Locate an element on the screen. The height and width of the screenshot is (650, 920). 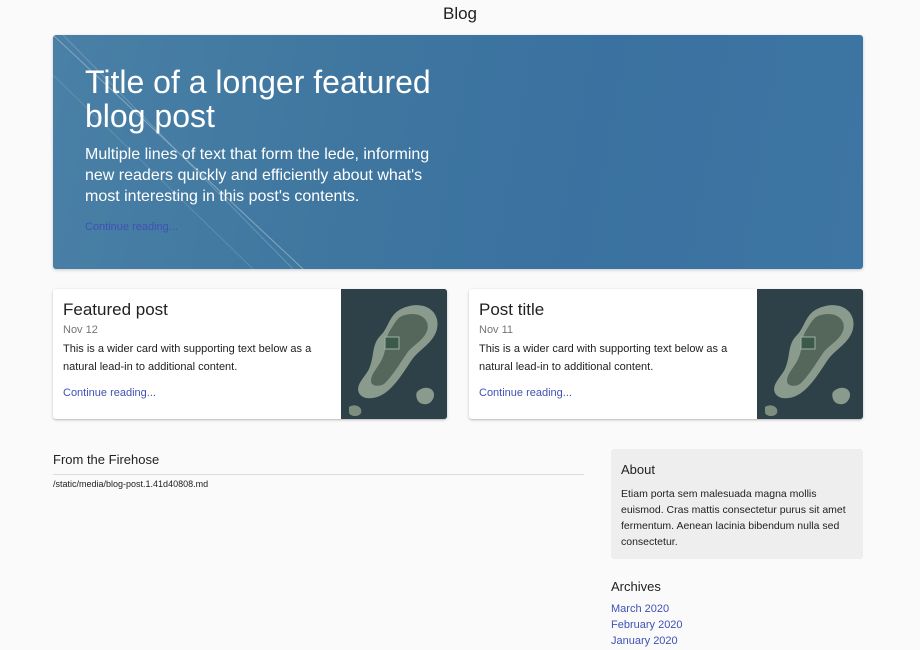
post-card-date: Nov 12 is located at coordinates (80, 330).